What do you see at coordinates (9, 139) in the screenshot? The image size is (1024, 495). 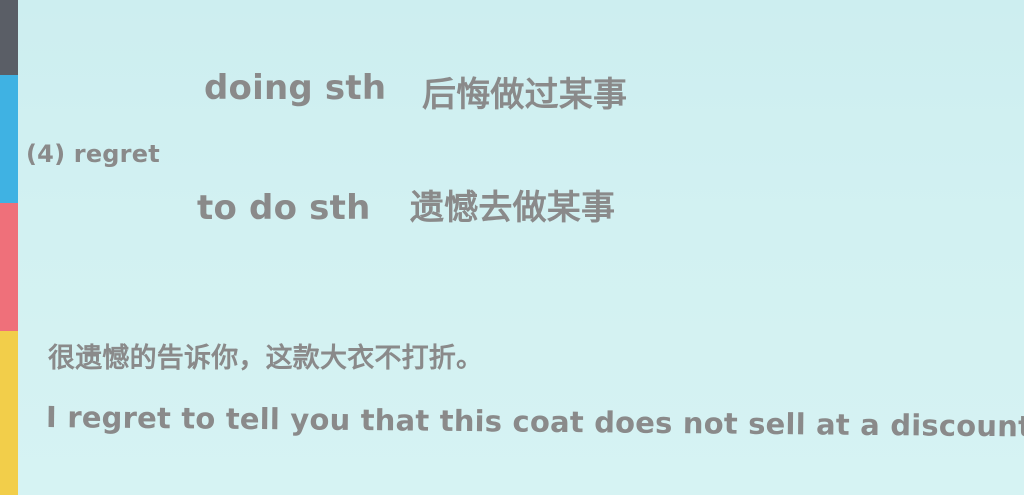 I see `strip-segment-blue` at bounding box center [9, 139].